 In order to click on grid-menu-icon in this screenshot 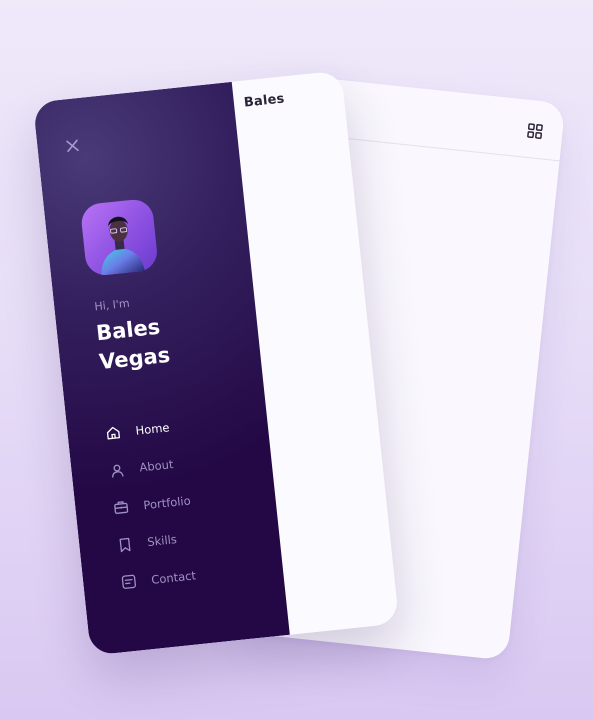, I will do `click(535, 131)`.